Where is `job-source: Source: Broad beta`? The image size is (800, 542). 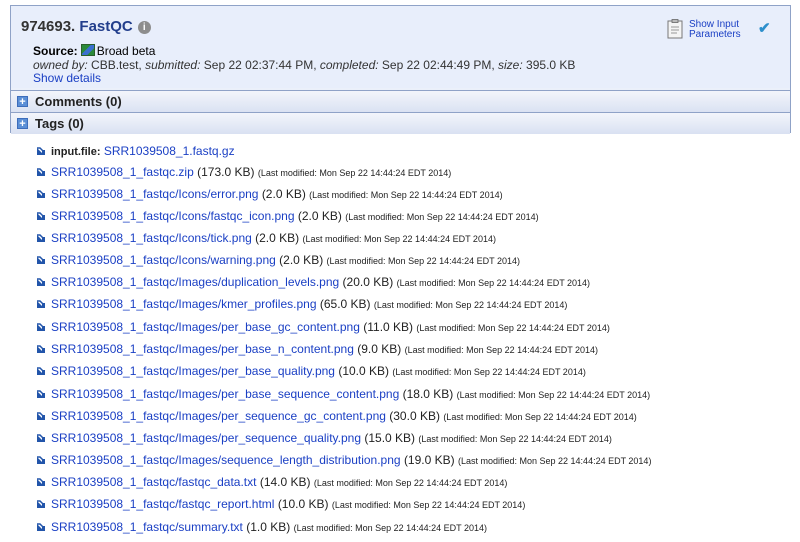
job-source: Source: Broad beta is located at coordinates (94, 51).